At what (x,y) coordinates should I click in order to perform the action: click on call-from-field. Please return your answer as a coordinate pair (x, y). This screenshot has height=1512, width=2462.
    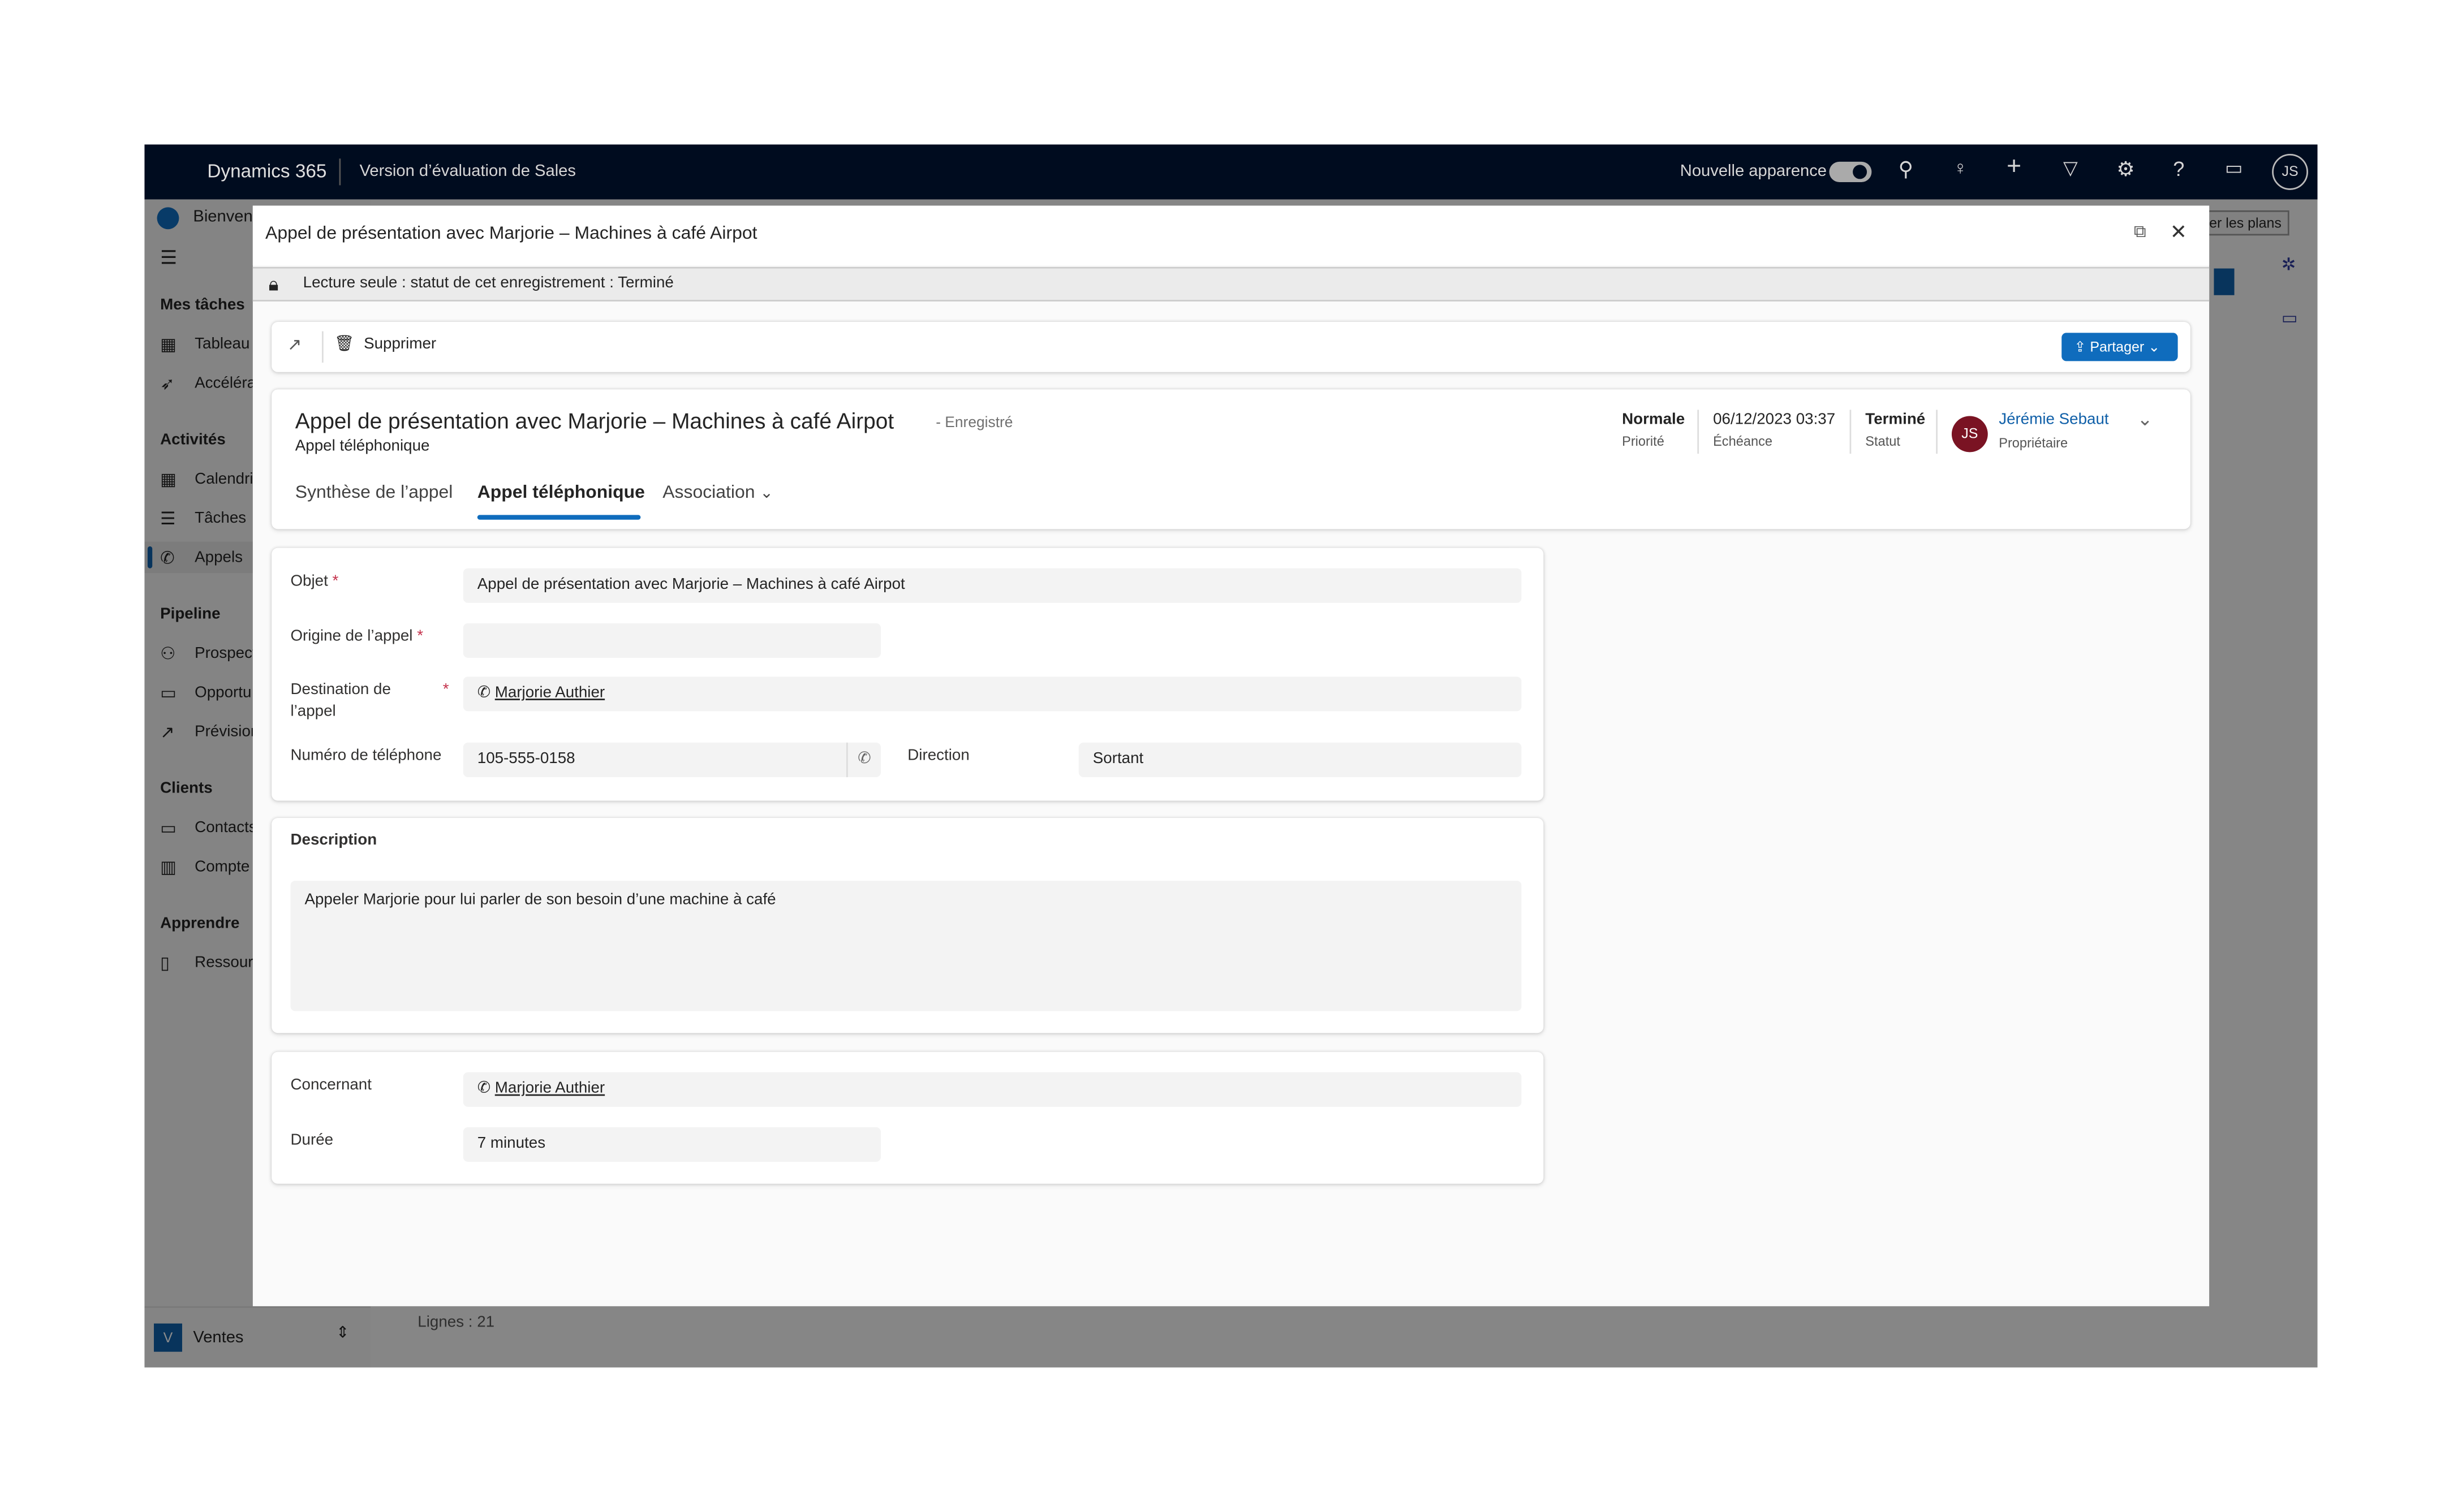
    Looking at the image, I should click on (672, 640).